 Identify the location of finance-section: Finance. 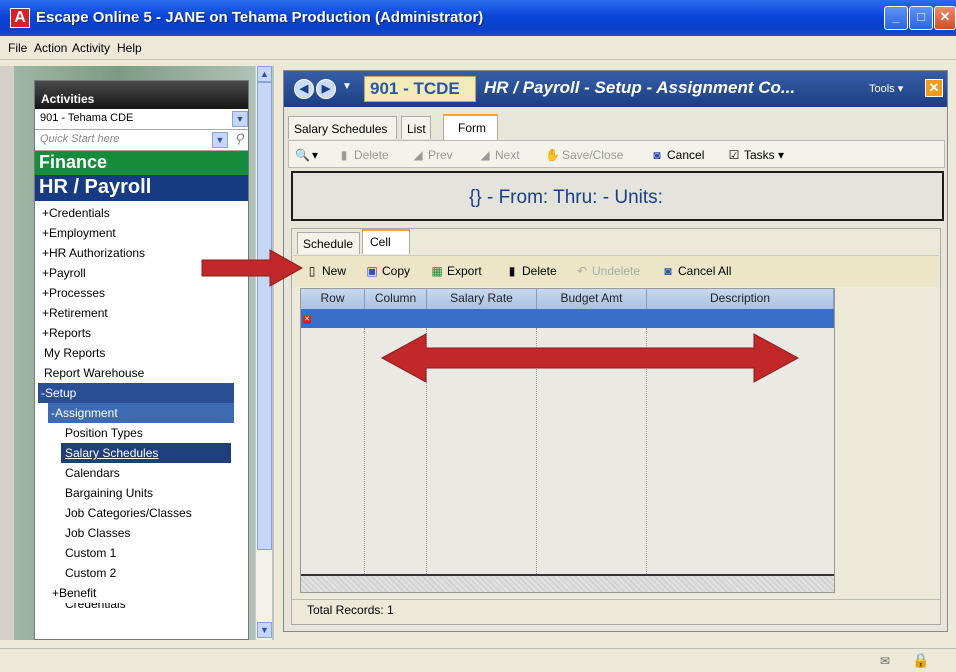
(141, 163).